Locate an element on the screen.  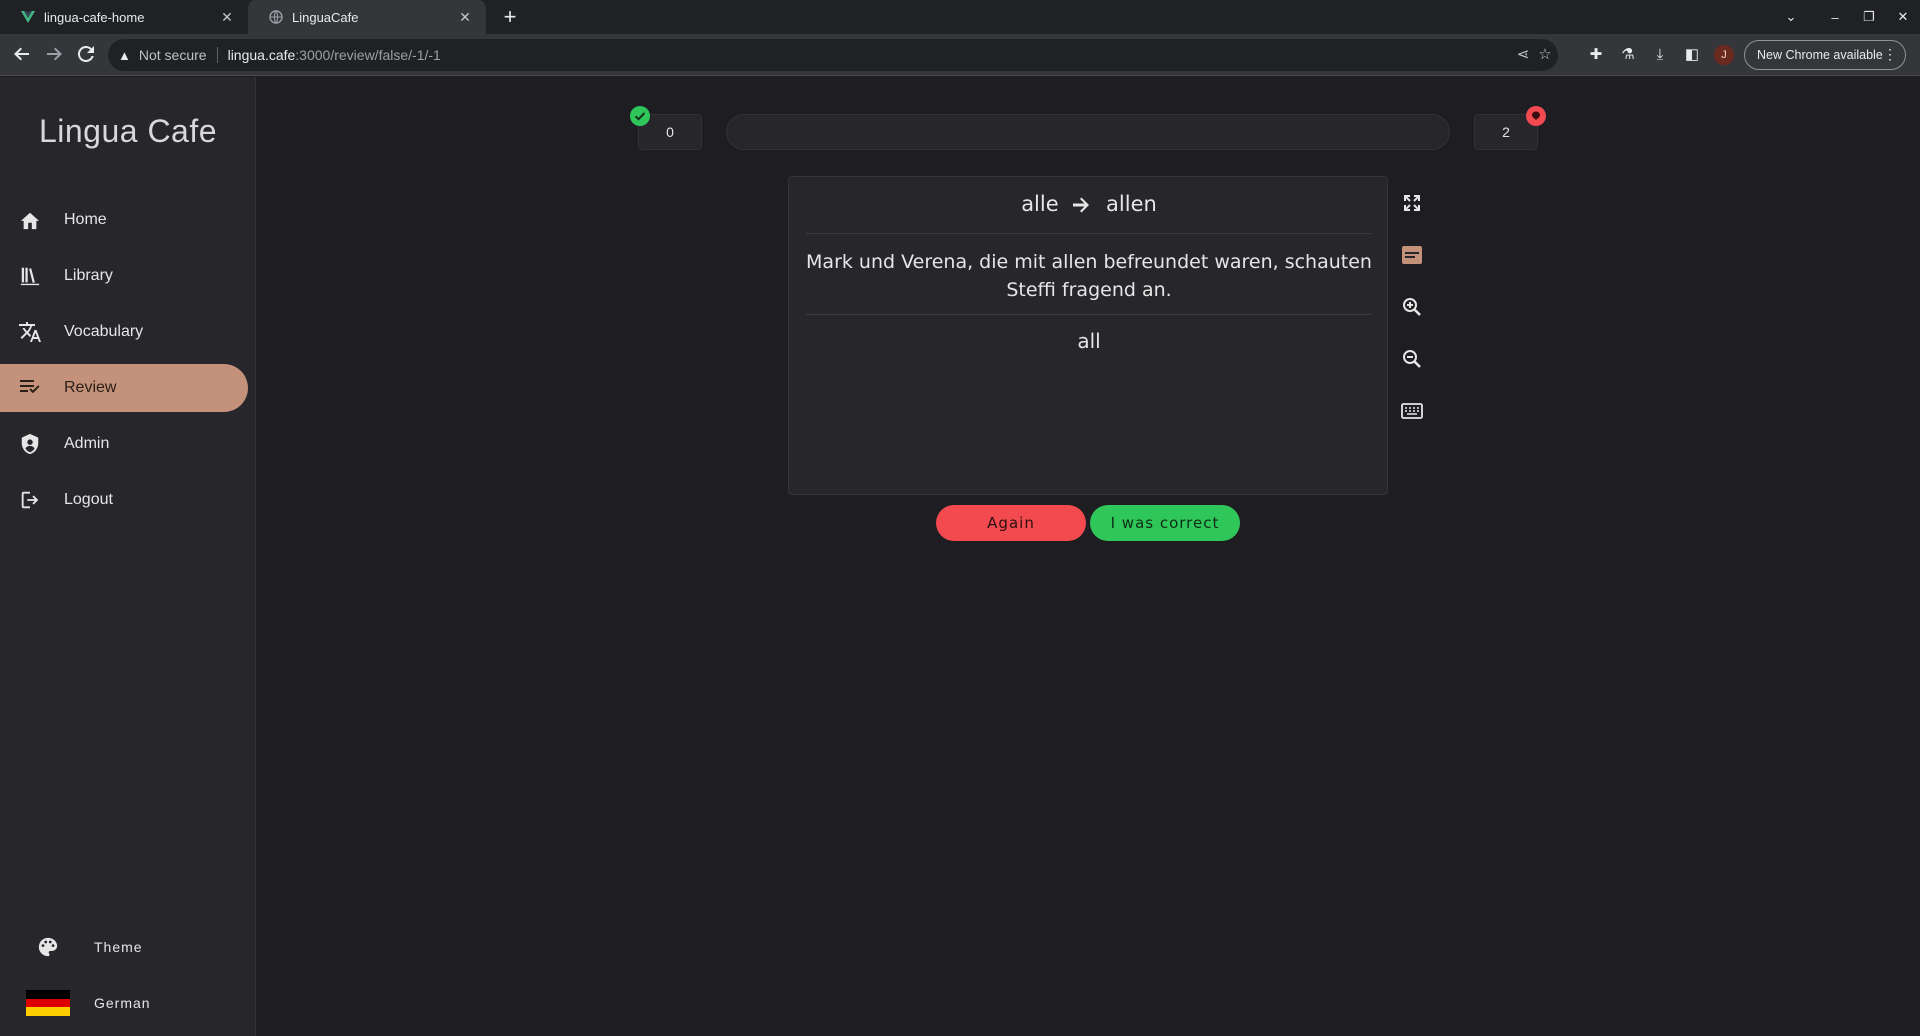
labs-flask-icon: ⚗ is located at coordinates (1628, 55).